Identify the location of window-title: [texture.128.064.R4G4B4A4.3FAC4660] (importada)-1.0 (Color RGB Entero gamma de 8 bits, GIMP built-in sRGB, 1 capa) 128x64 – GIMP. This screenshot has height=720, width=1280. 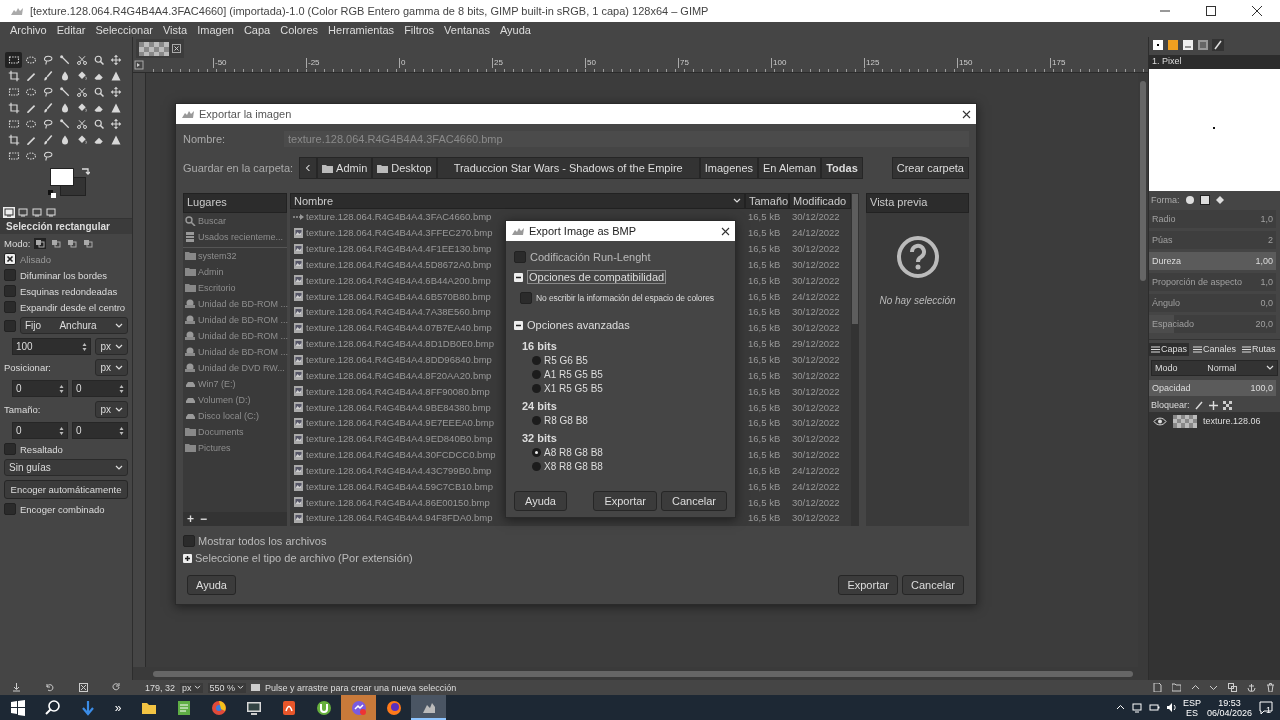
(370, 11).